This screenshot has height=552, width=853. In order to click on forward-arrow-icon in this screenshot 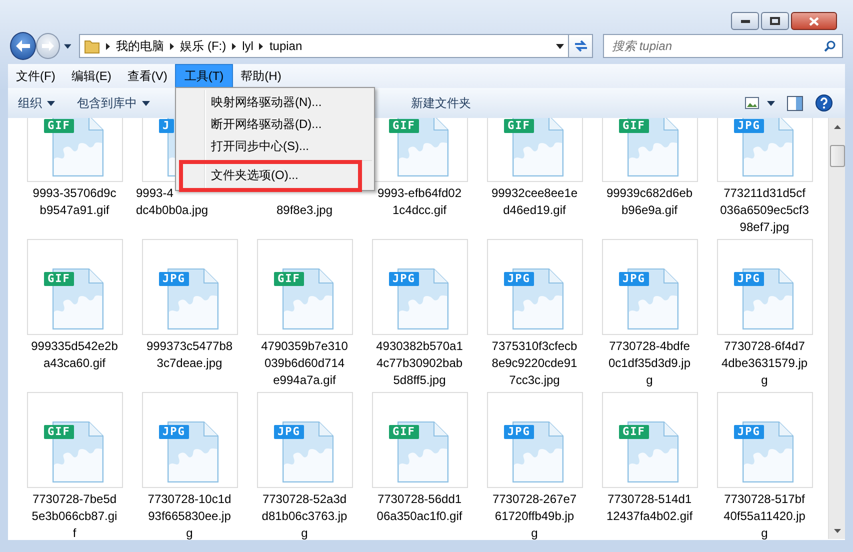, I will do `click(48, 46)`.